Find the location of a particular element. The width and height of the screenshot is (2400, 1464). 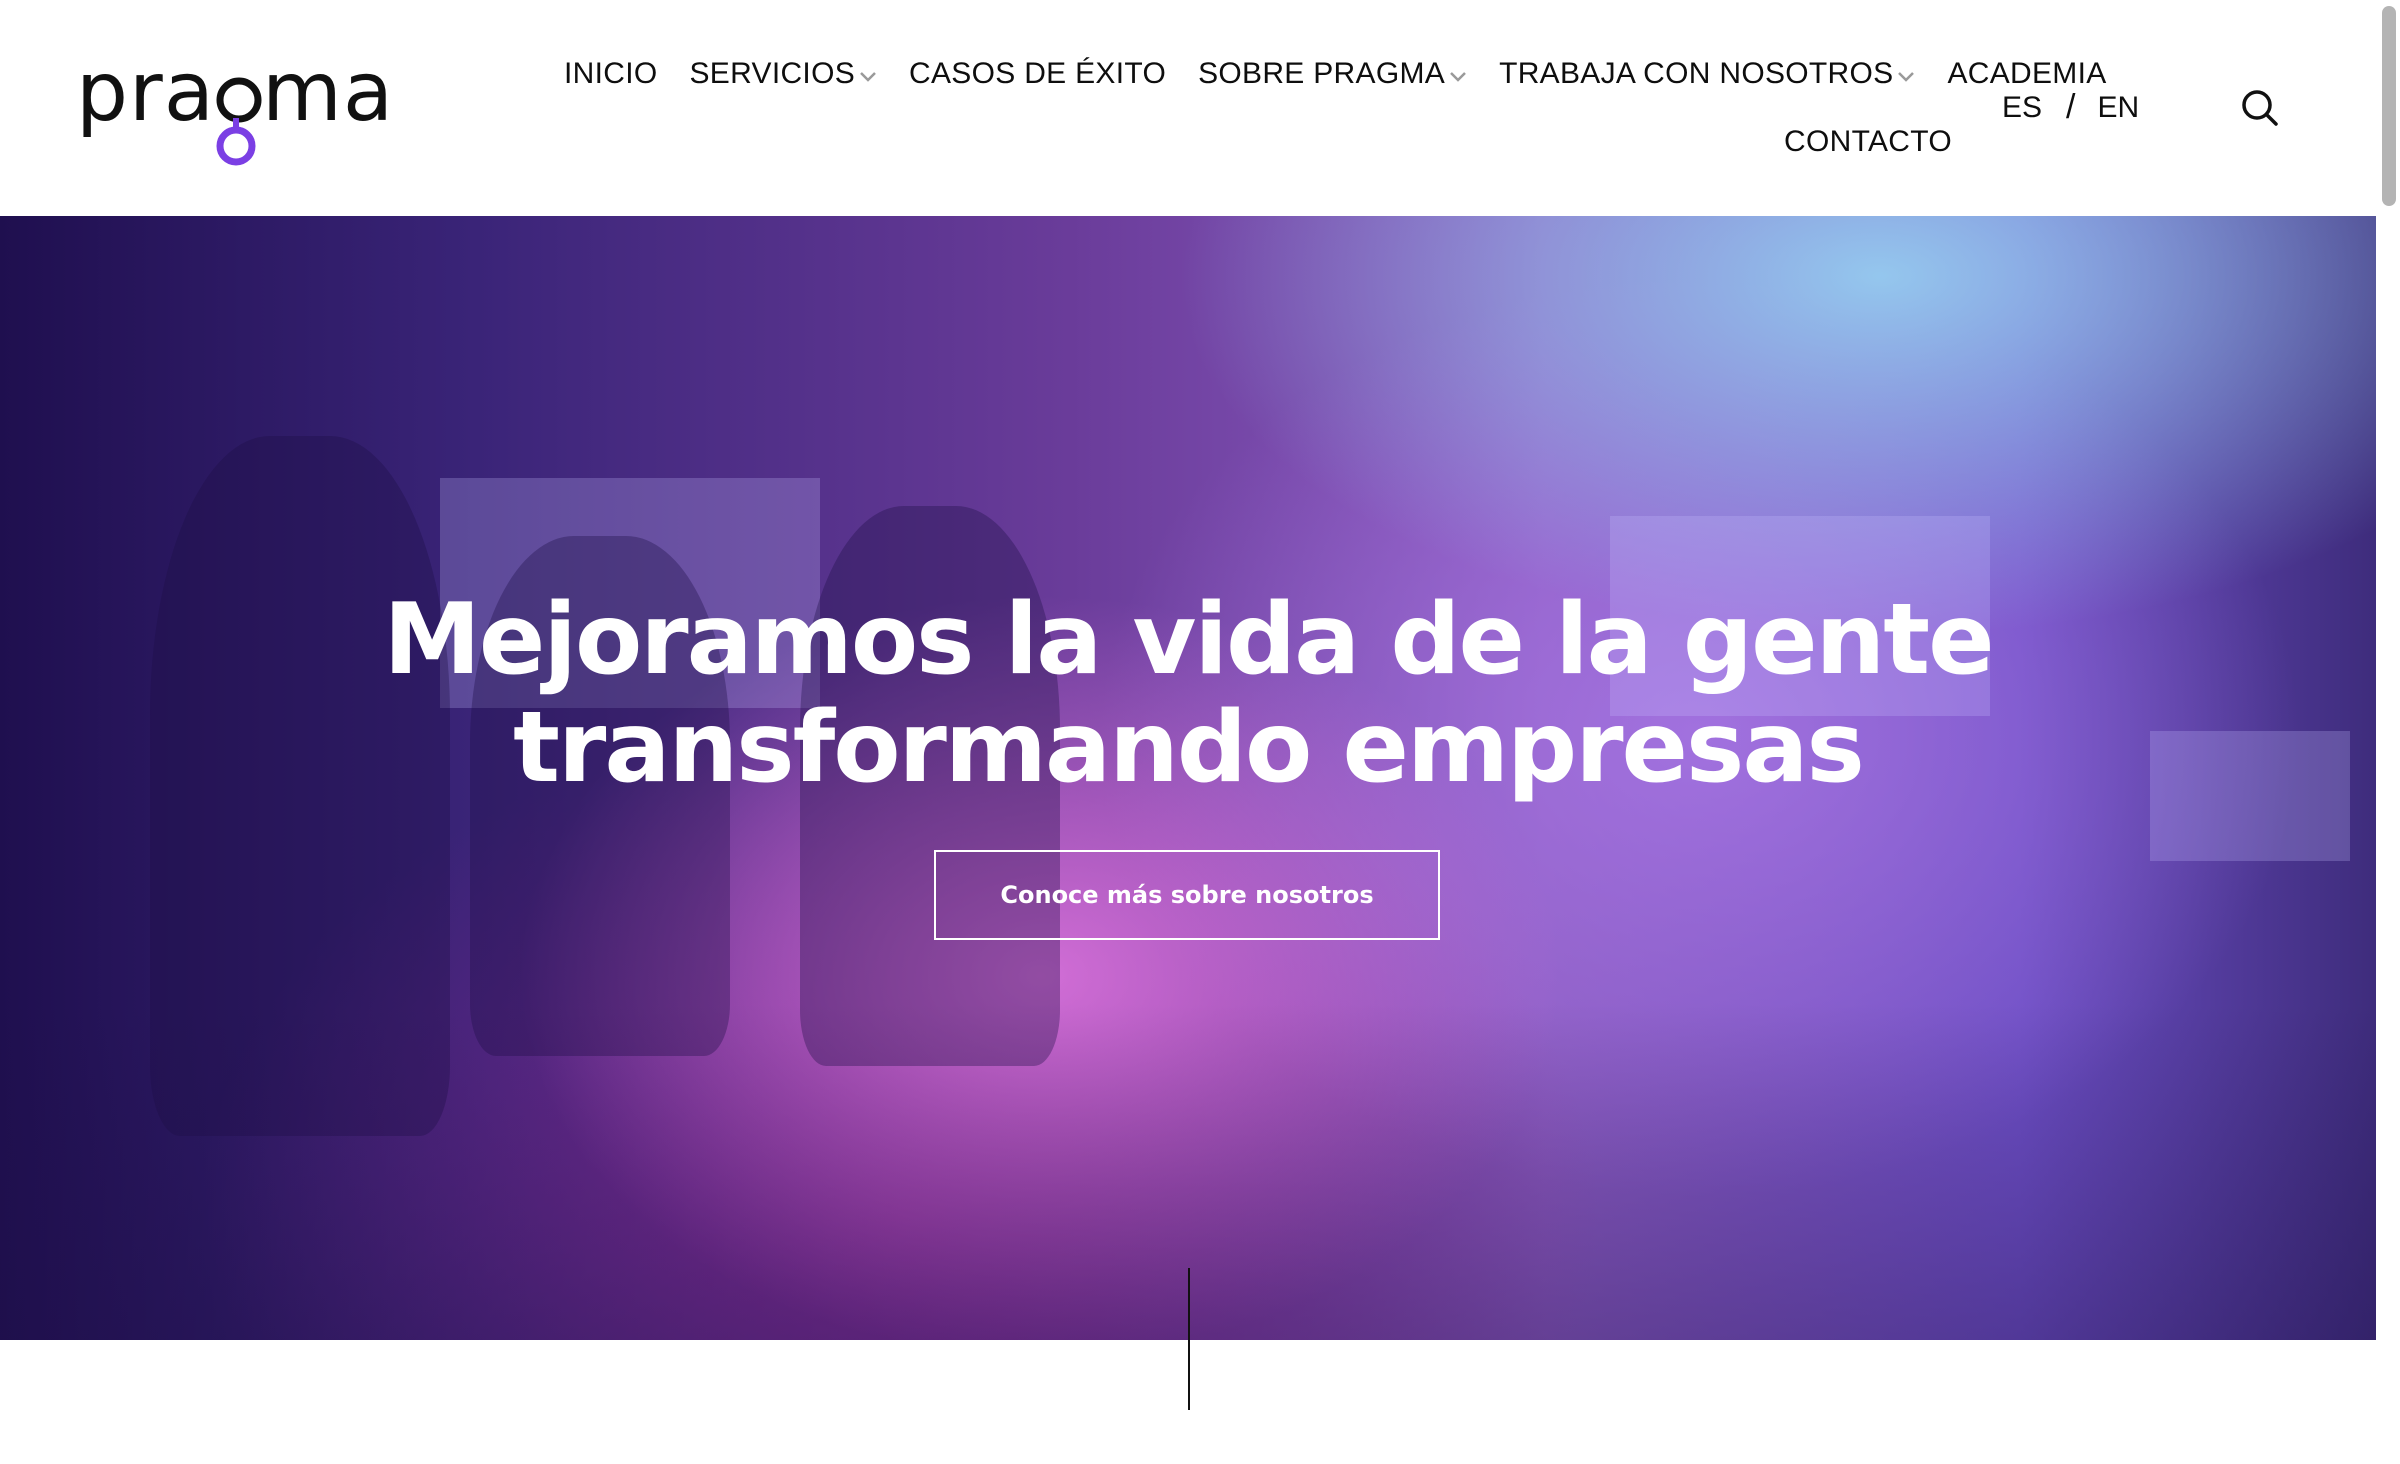

nav-academia: ACADEMIA is located at coordinates (2026, 74).